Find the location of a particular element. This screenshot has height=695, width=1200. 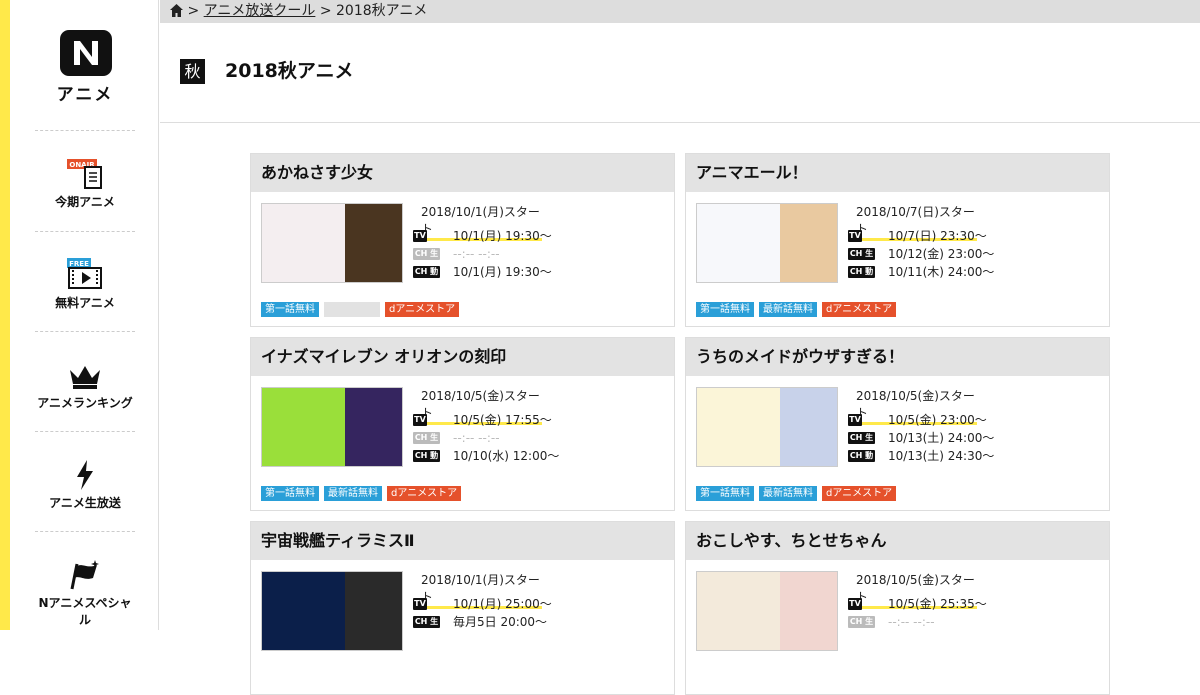

nav-label: 今期アニメ is located at coordinates (85, 202).